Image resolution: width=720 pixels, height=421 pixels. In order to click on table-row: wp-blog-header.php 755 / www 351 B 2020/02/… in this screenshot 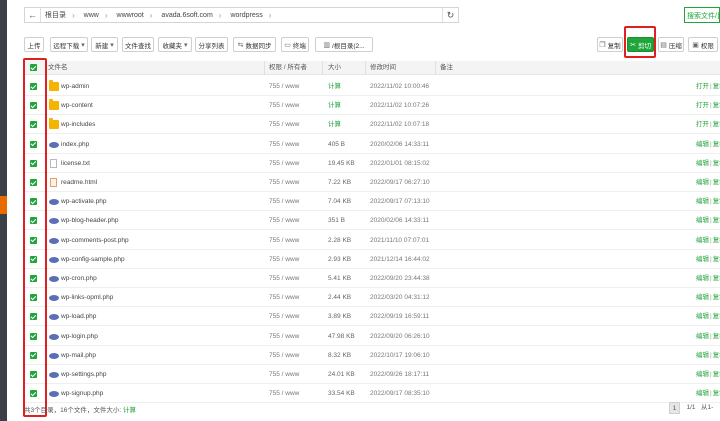, I will do `click(372, 221)`.